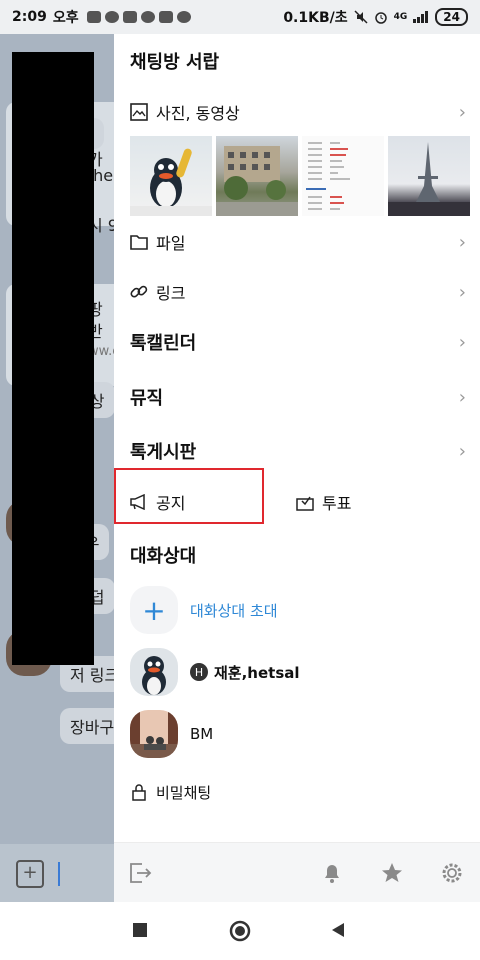 The height and width of the screenshot is (960, 480). Describe the element at coordinates (171, 243) in the screenshot. I see `files-label: 파일` at that location.